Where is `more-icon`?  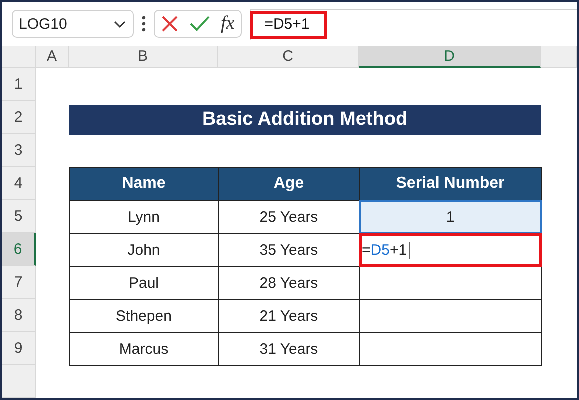
more-icon is located at coordinates (144, 24).